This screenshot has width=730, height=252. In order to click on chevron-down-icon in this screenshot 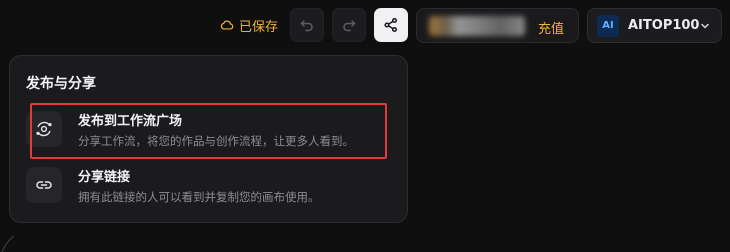, I will do `click(705, 26)`.